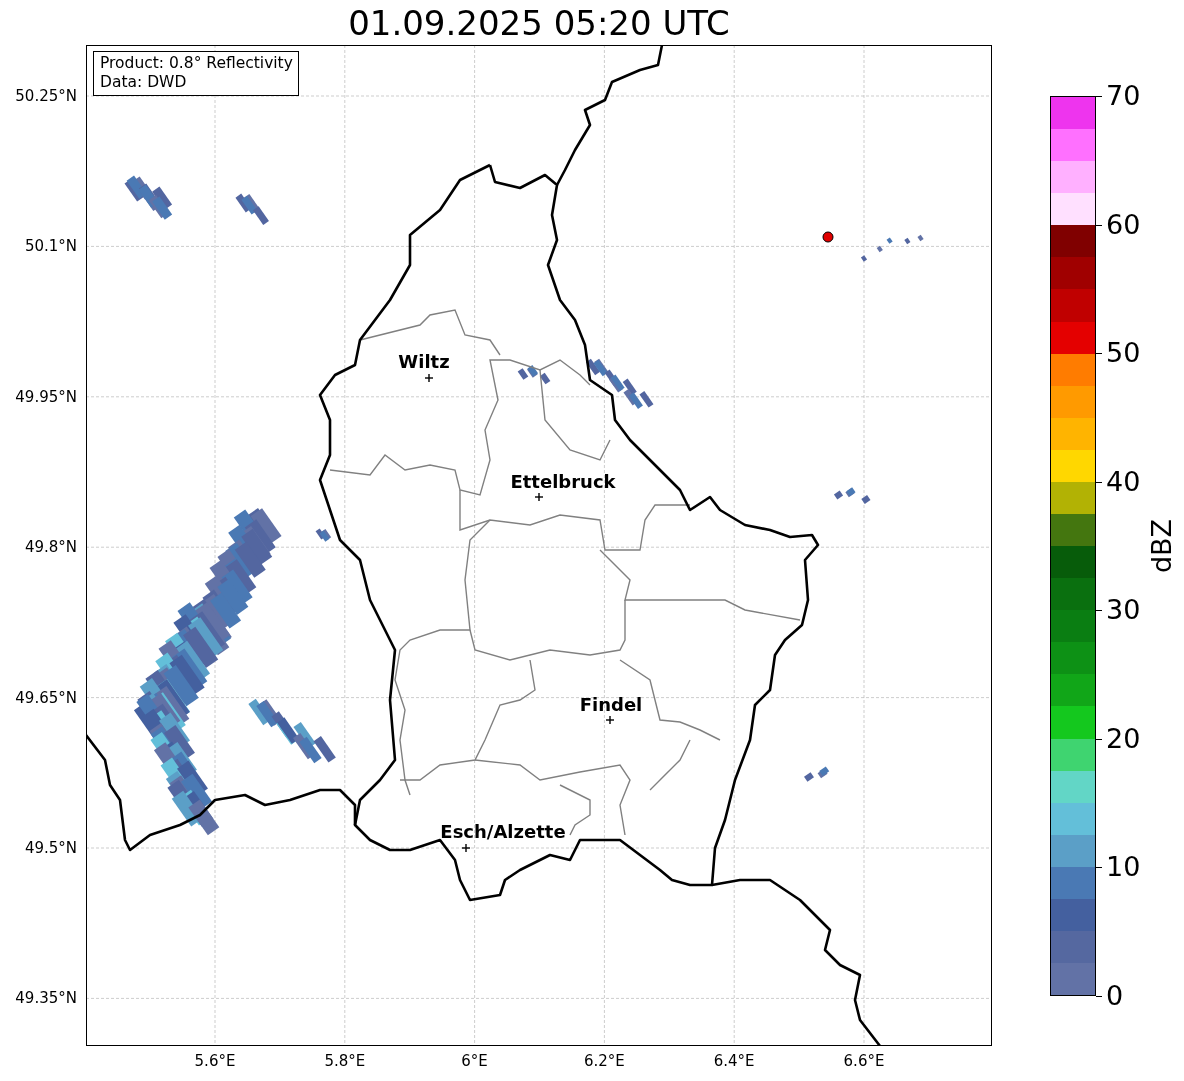  I want to click on latitude-label: 50.25°N, so click(46, 96).